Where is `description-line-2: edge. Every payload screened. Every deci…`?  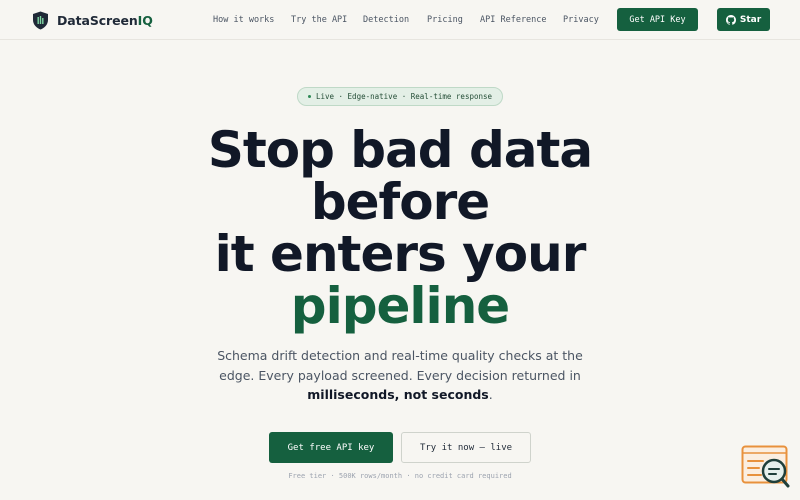 description-line-2: edge. Every payload screened. Every deci… is located at coordinates (400, 375).